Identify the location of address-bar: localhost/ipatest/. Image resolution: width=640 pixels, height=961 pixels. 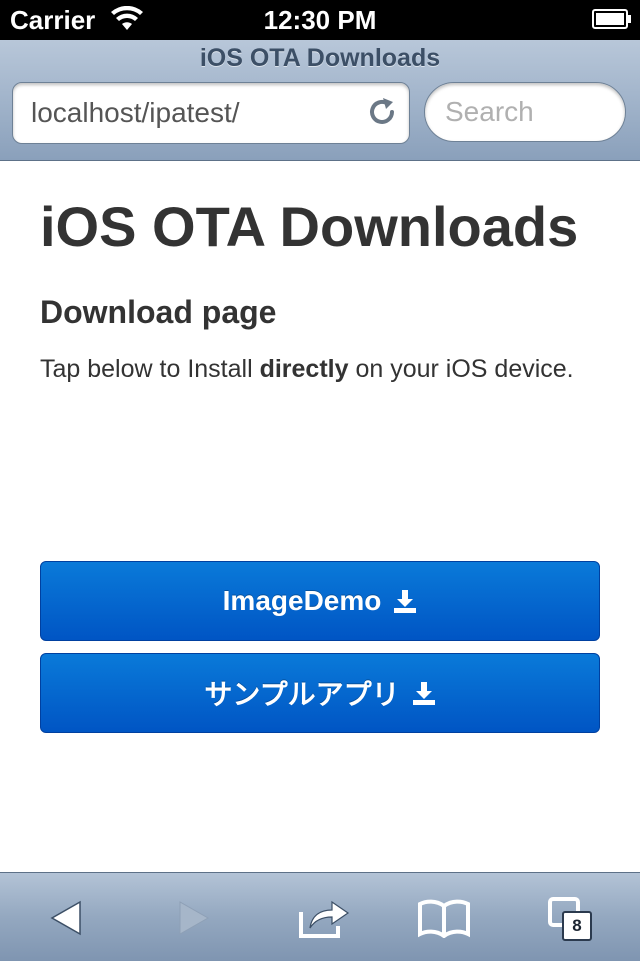
(211, 113).